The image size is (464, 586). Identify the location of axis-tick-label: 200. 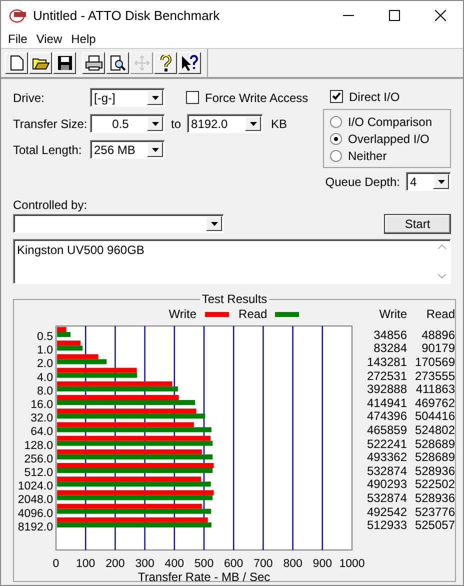
(115, 564).